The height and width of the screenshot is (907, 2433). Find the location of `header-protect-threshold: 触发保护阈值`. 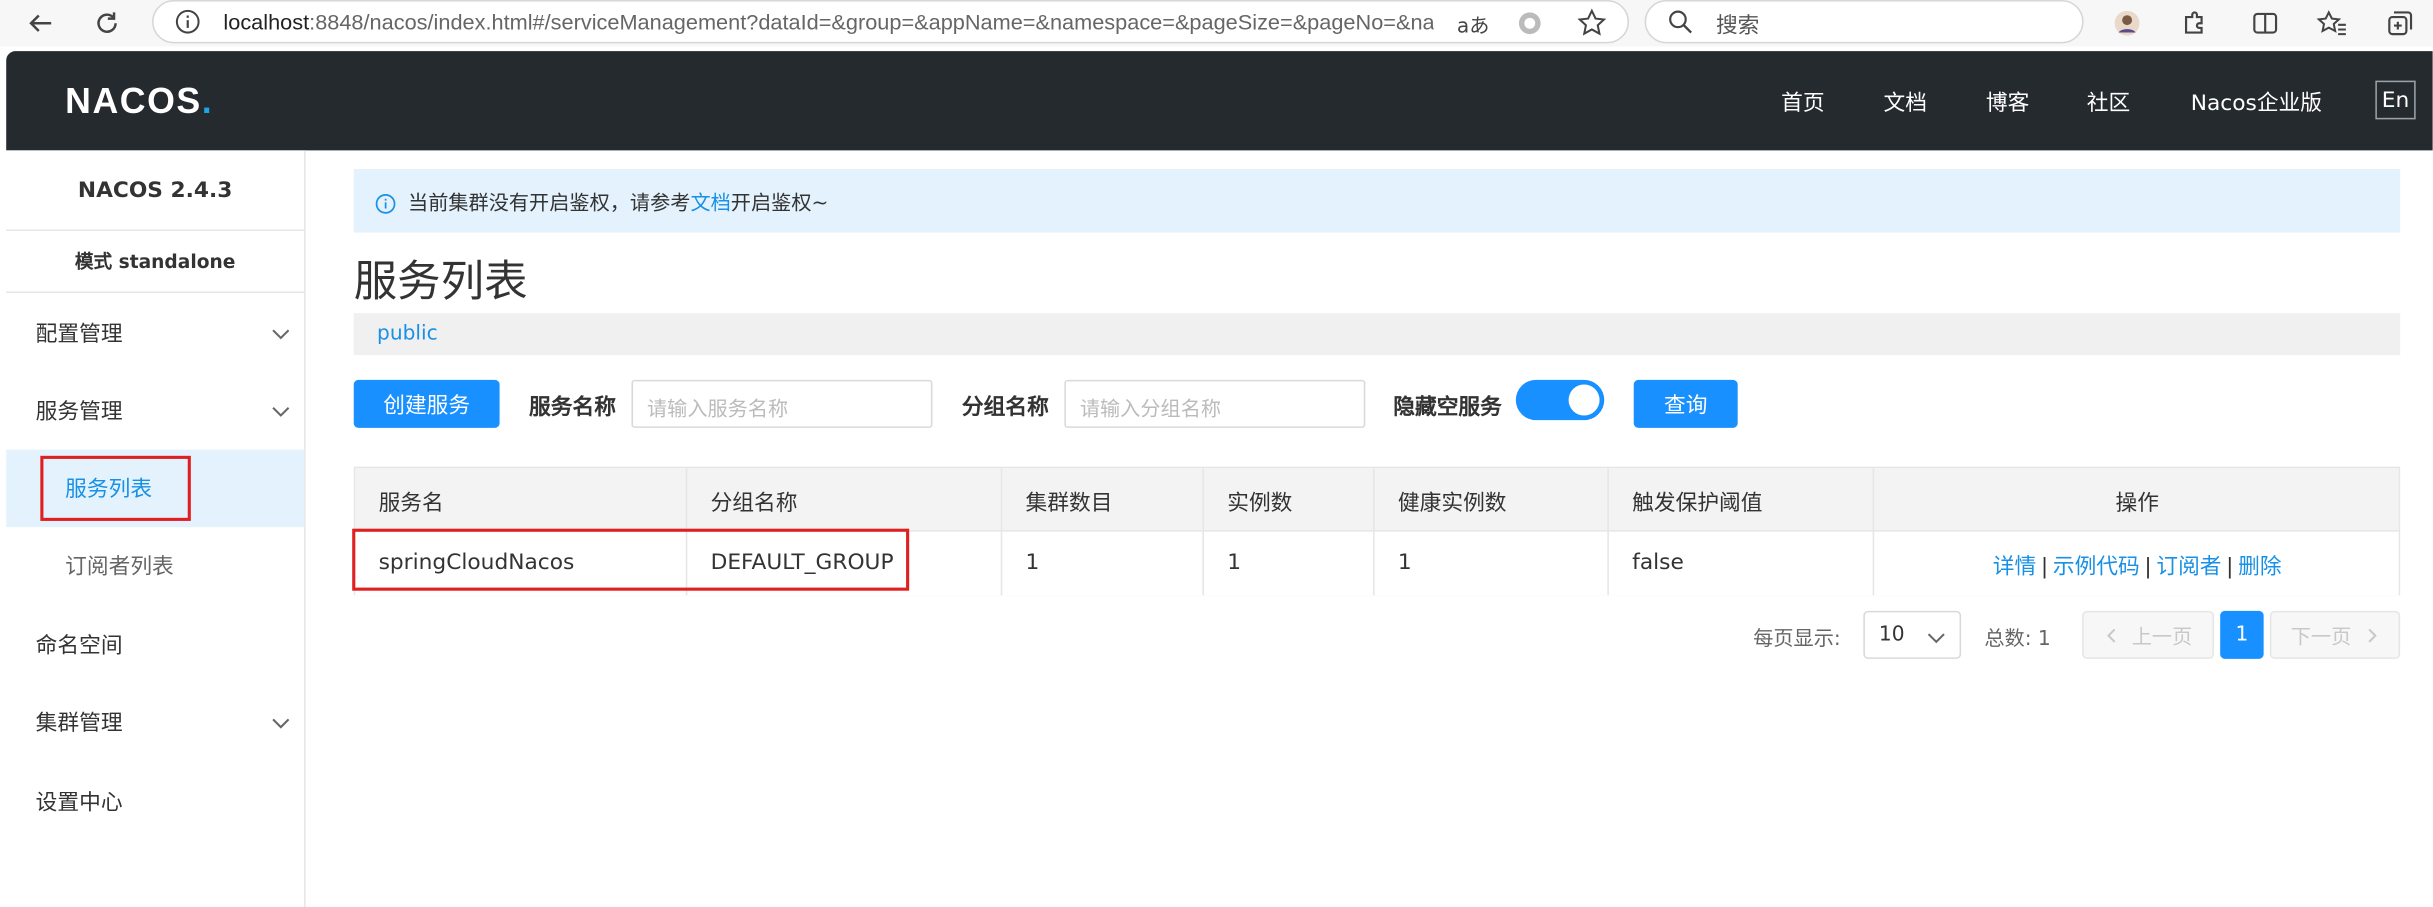

header-protect-threshold: 触发保护阈值 is located at coordinates (1739, 500).